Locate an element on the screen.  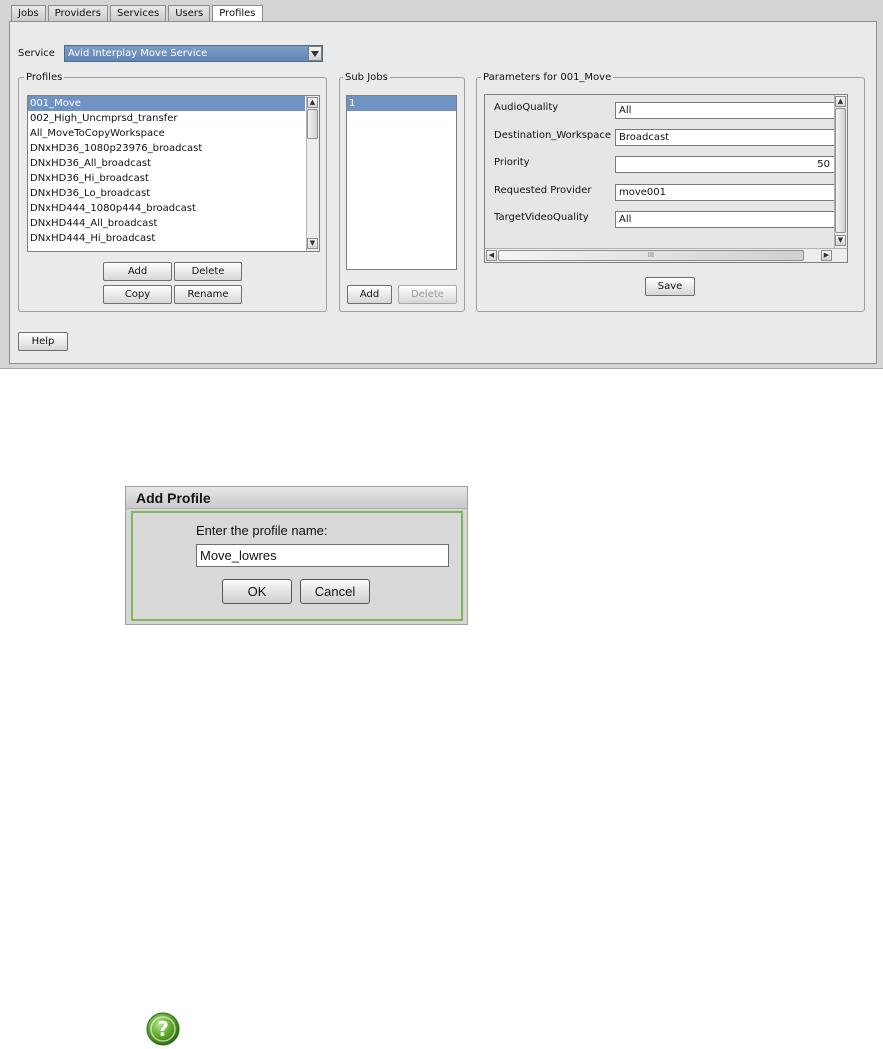
list-item: DNxHD36_Hi_broadcast is located at coordinates (166, 178).